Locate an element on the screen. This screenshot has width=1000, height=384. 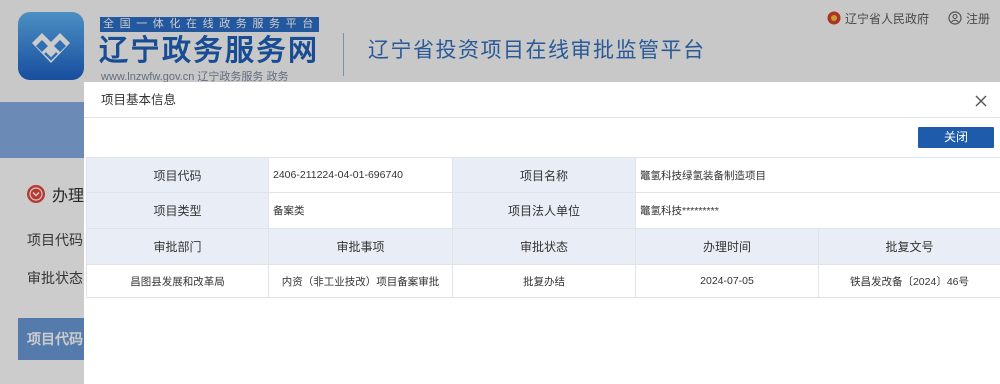
modal-header: 项目基本信息 is located at coordinates (542, 100).